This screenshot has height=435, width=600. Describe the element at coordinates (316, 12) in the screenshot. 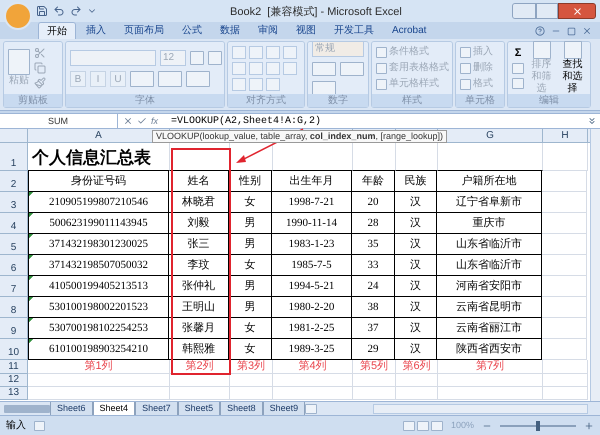

I see `window-title: Book2 [兼容模式] - Microsoft Excel` at that location.